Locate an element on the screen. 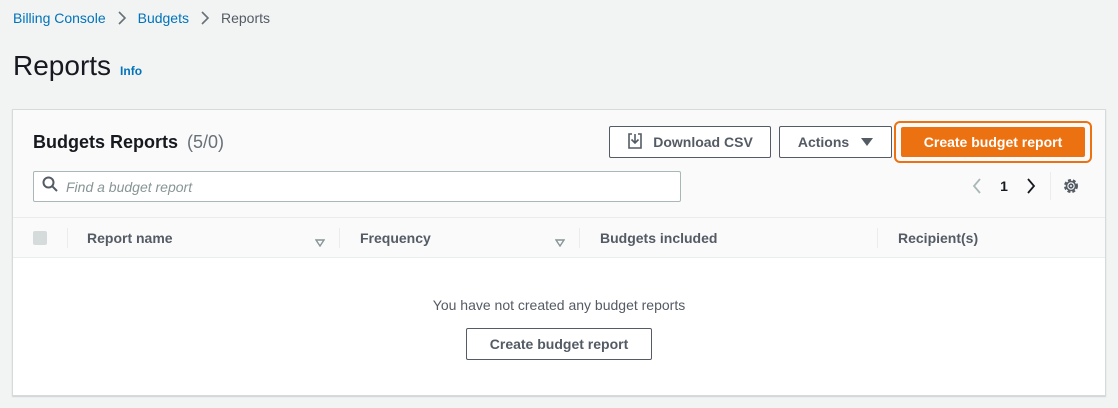 Image resolution: width=1118 pixels, height=408 pixels. empty-state-button-label: Create budget report is located at coordinates (559, 344).